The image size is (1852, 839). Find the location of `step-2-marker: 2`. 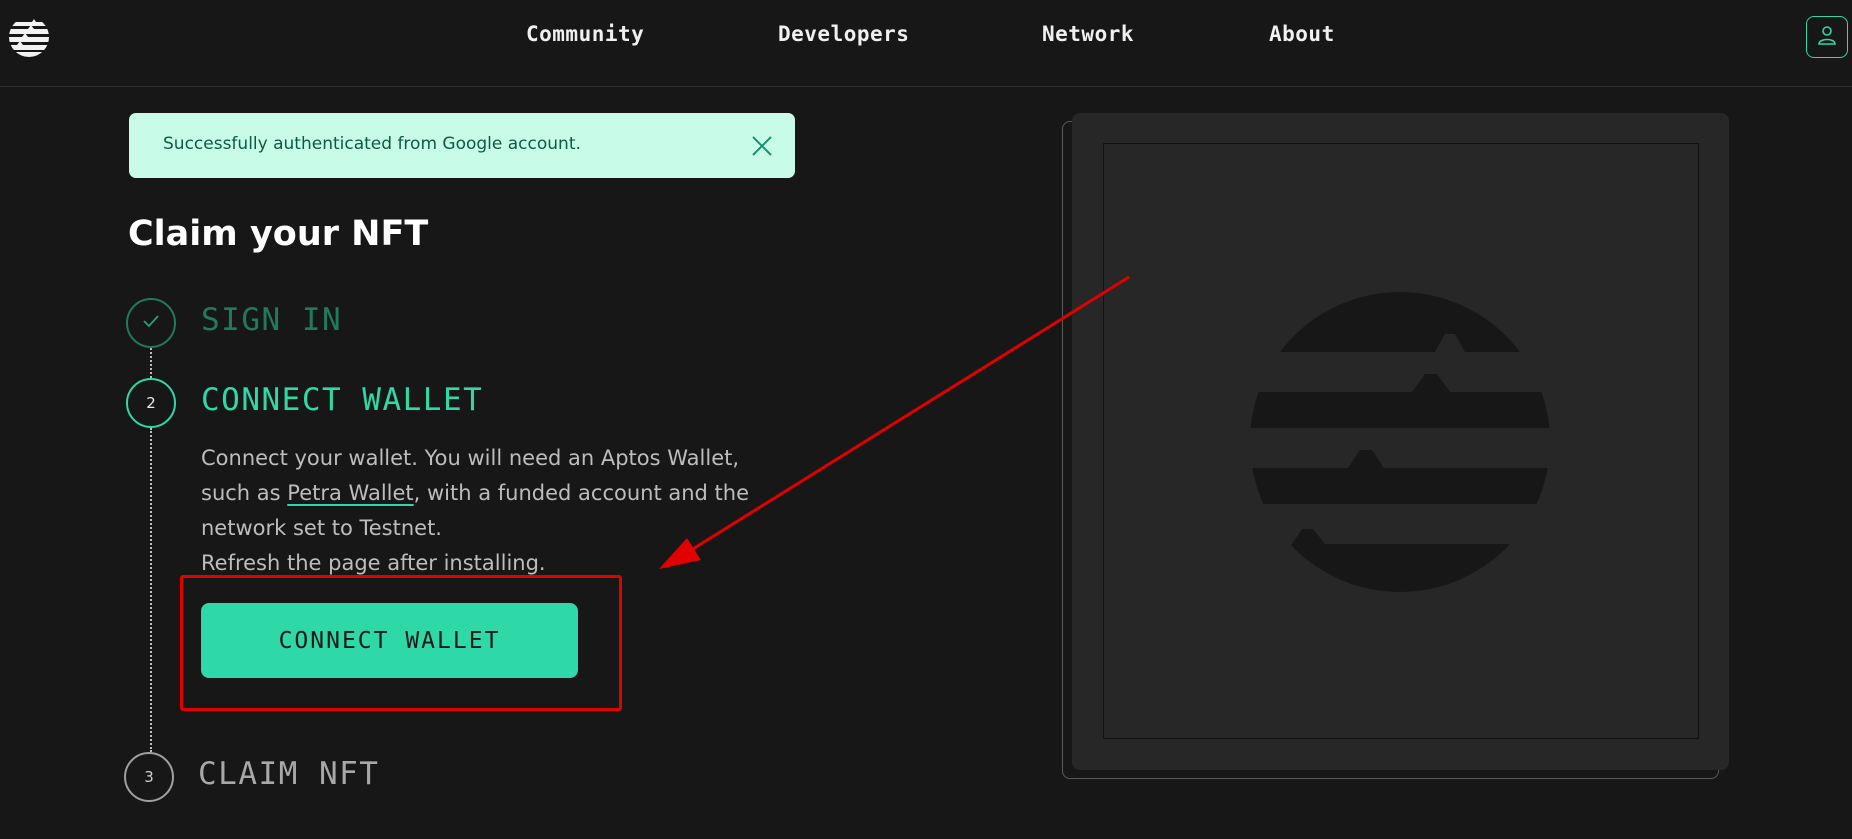

step-2-marker: 2 is located at coordinates (151, 403).